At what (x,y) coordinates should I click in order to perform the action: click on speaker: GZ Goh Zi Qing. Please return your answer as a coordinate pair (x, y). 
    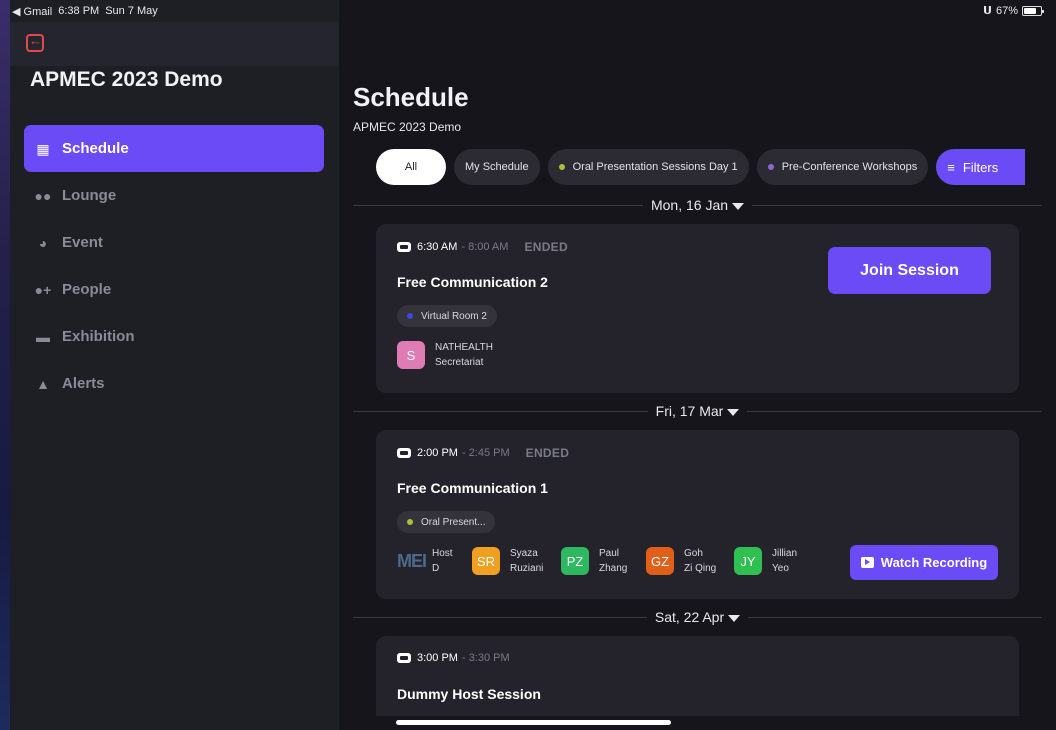
    Looking at the image, I should click on (681, 561).